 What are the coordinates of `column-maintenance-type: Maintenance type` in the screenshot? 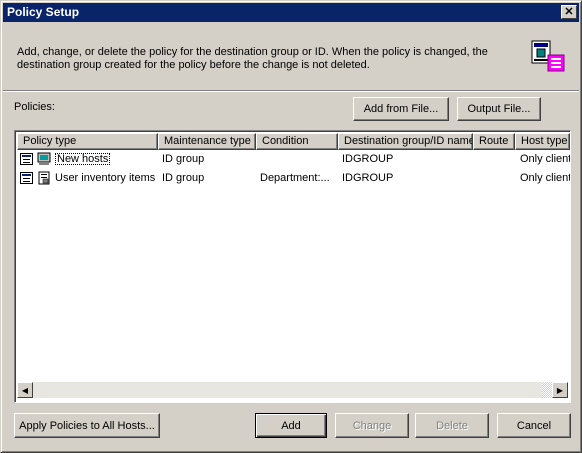 It's located at (207, 141).